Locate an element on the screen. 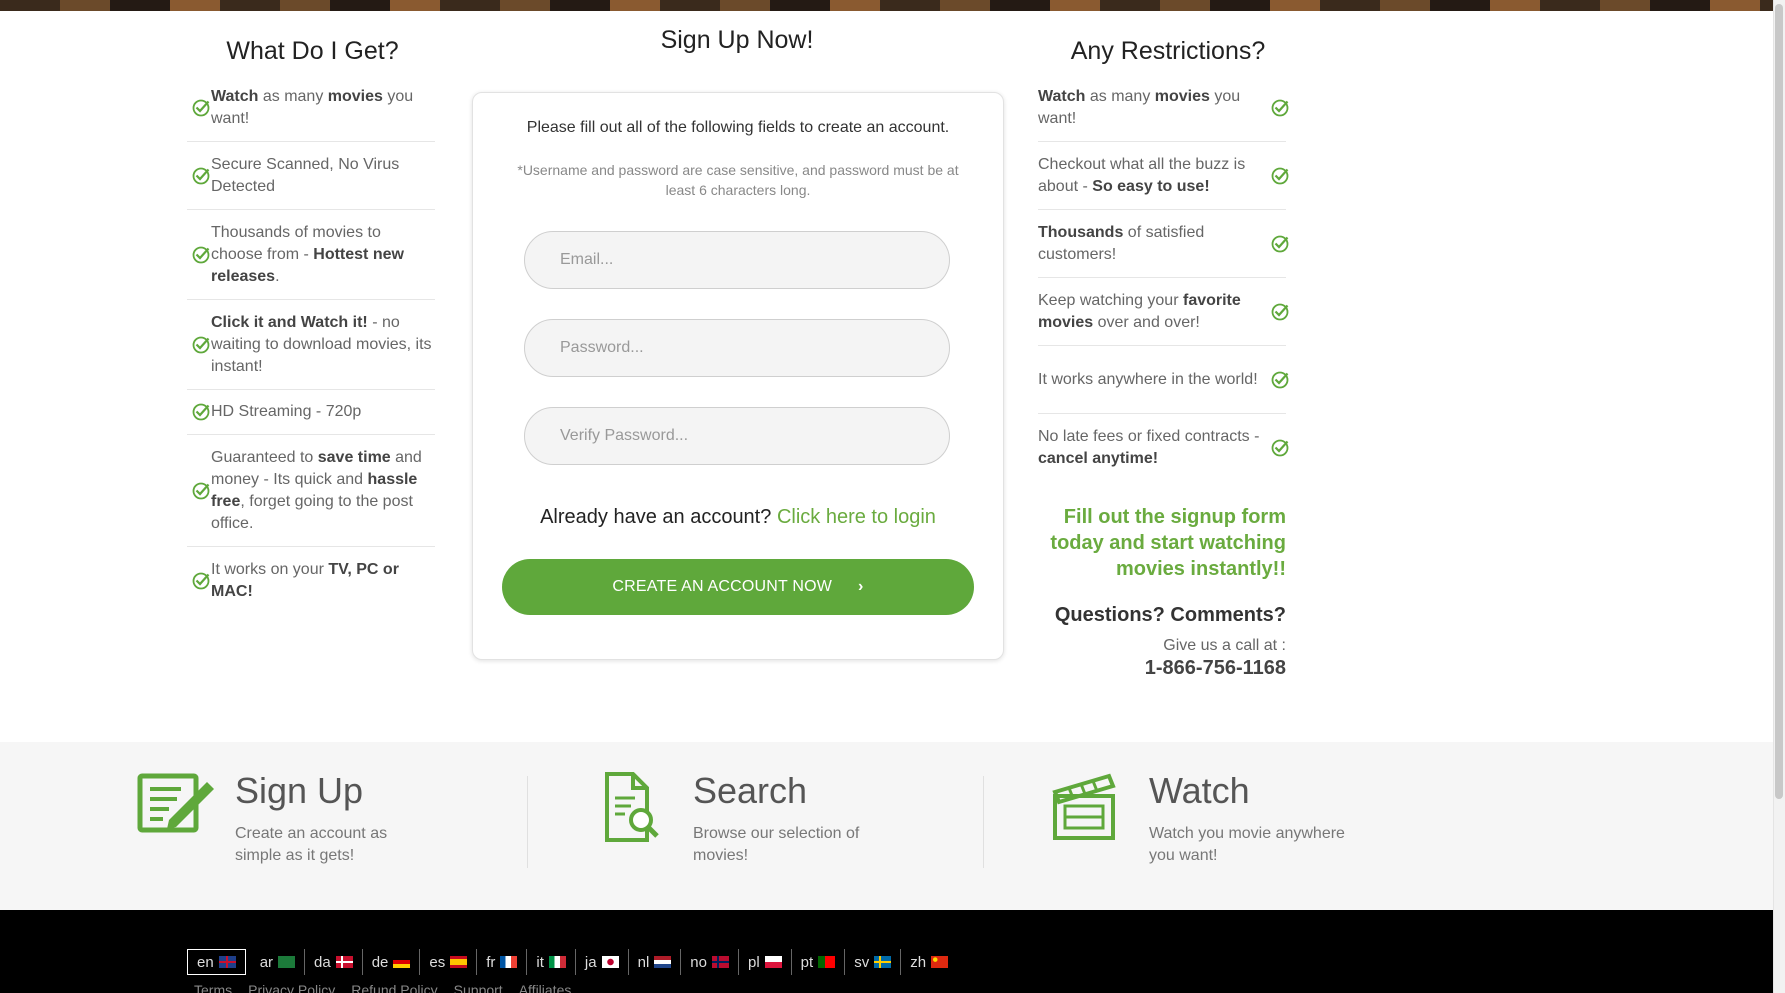 The height and width of the screenshot is (993, 1785). scrollbar is located at coordinates (1779, 496).